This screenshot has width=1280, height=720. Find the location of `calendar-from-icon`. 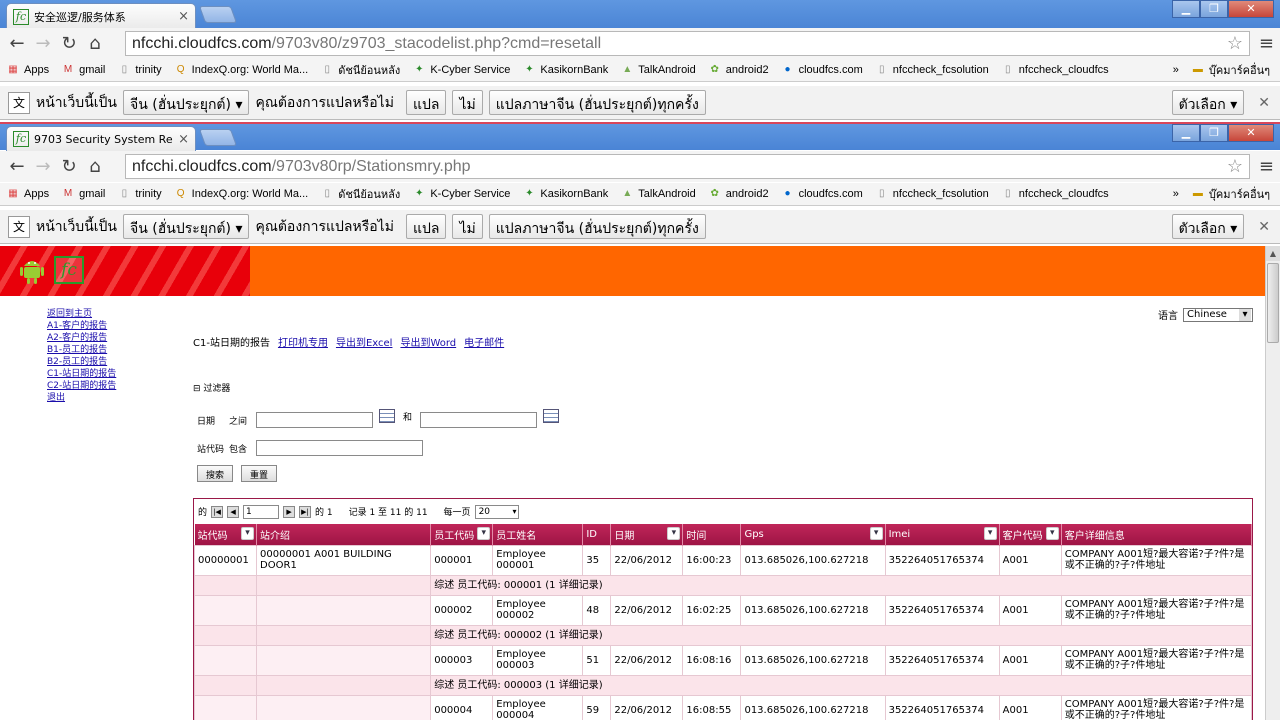

calendar-from-icon is located at coordinates (387, 416).